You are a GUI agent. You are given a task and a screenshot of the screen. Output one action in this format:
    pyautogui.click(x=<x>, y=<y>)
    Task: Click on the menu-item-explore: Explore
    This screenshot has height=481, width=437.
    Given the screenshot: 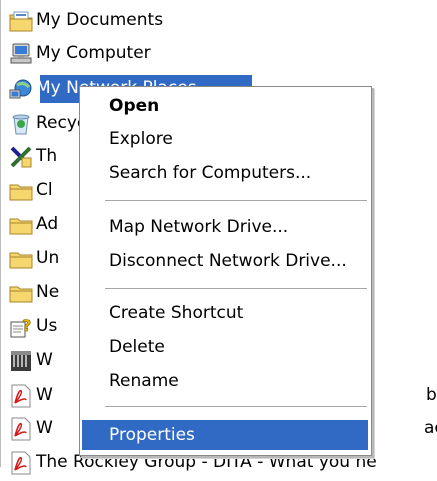 What is the action you would take?
    pyautogui.click(x=225, y=139)
    